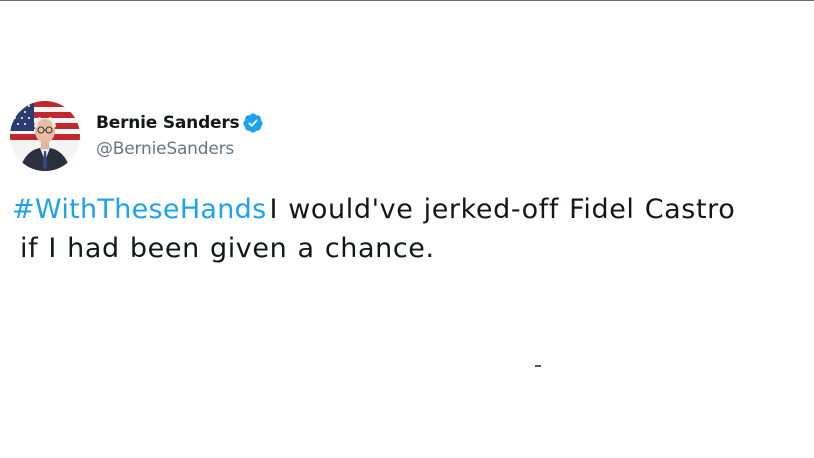 This screenshot has width=814, height=458. What do you see at coordinates (180, 149) in the screenshot?
I see `handle: @BernieSanders` at bounding box center [180, 149].